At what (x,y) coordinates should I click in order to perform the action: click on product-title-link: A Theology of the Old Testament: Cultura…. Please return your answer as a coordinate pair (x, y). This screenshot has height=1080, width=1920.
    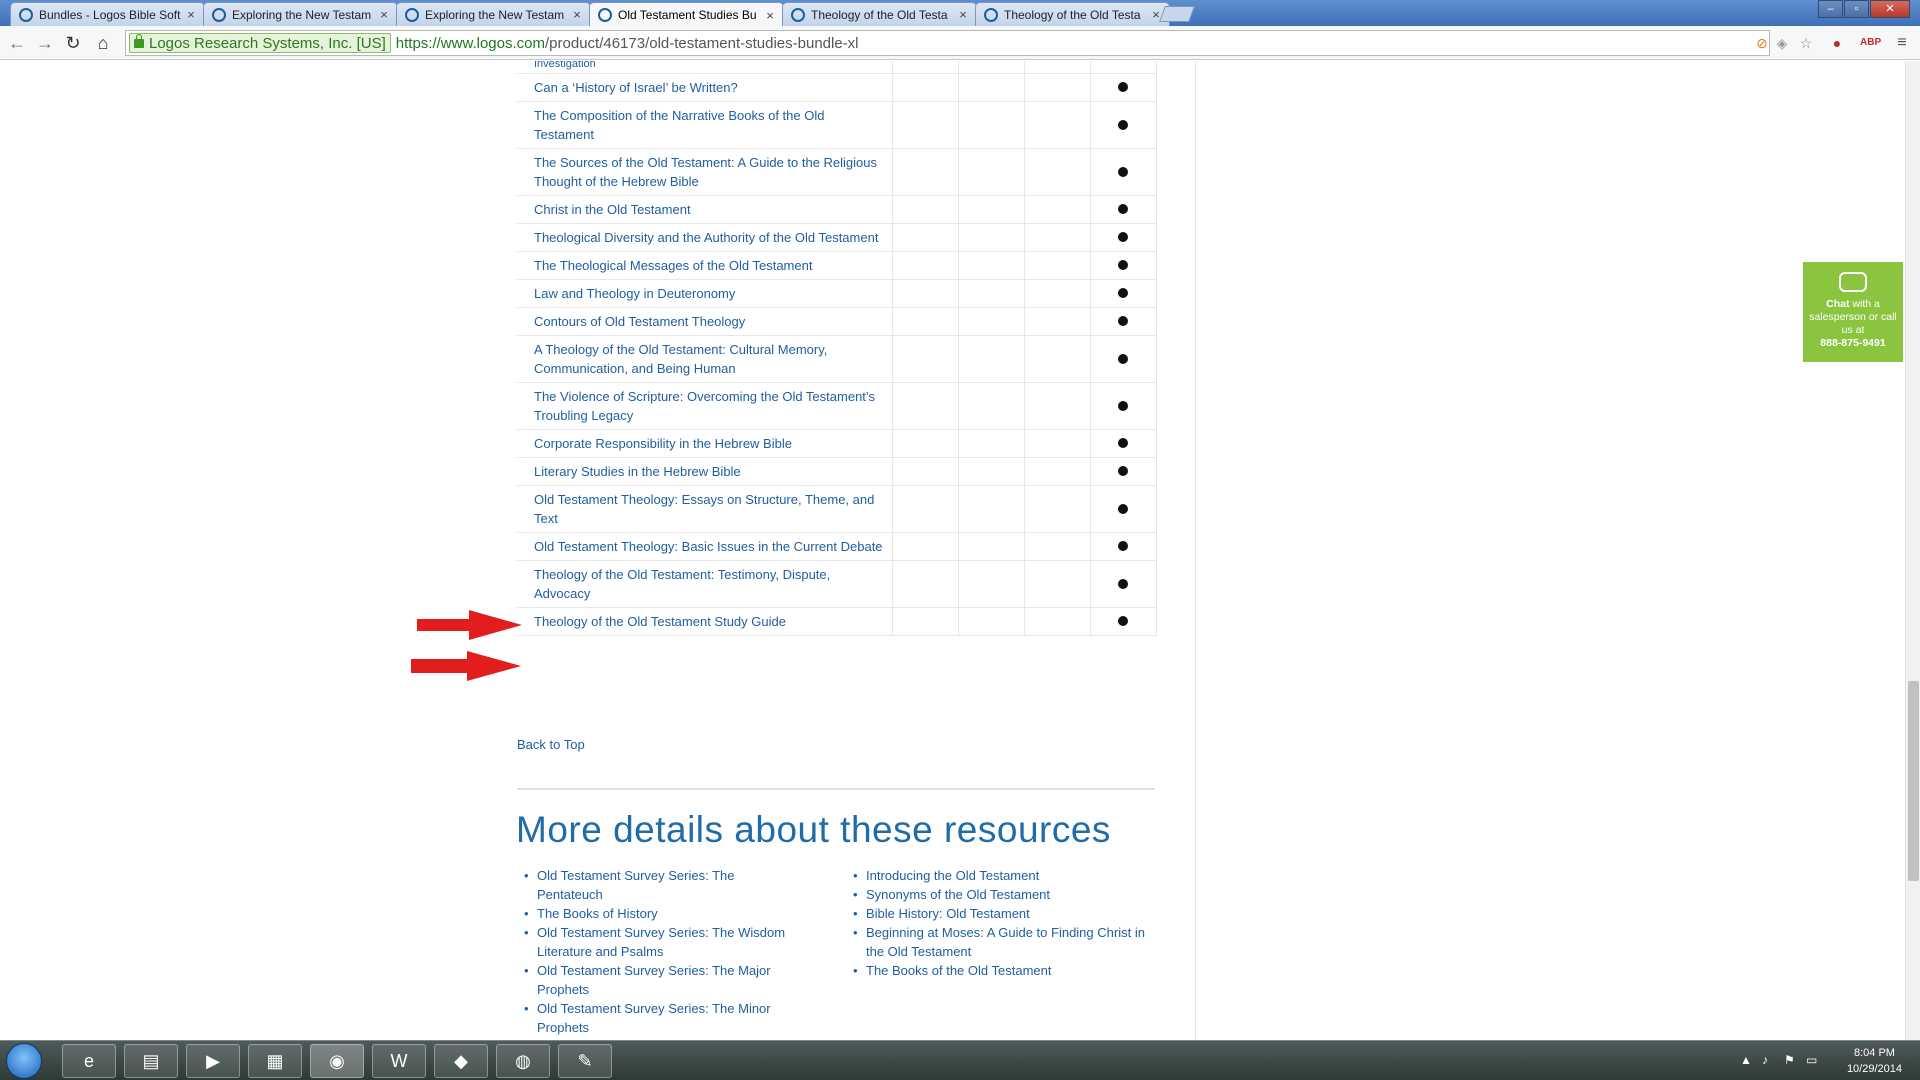
    Looking at the image, I should click on (705, 359).